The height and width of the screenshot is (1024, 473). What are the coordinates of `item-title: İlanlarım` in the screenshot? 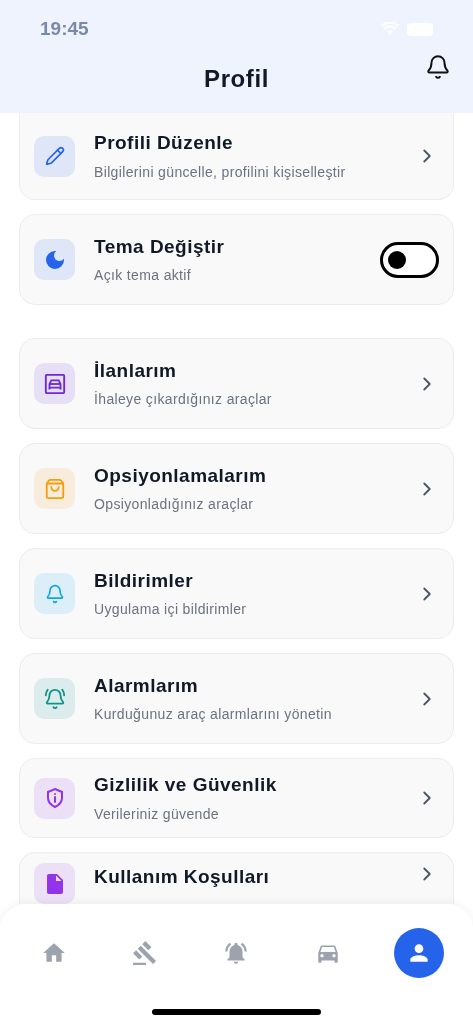 It's located at (136, 370).